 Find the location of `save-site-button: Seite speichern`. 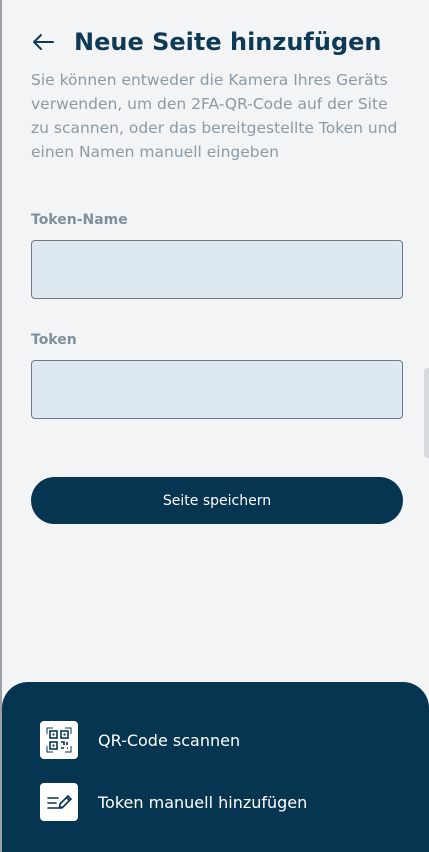

save-site-button: Seite speichern is located at coordinates (217, 500).